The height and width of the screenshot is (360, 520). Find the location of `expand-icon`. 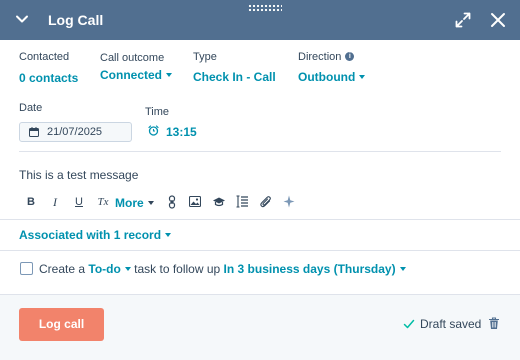

expand-icon is located at coordinates (463, 20).